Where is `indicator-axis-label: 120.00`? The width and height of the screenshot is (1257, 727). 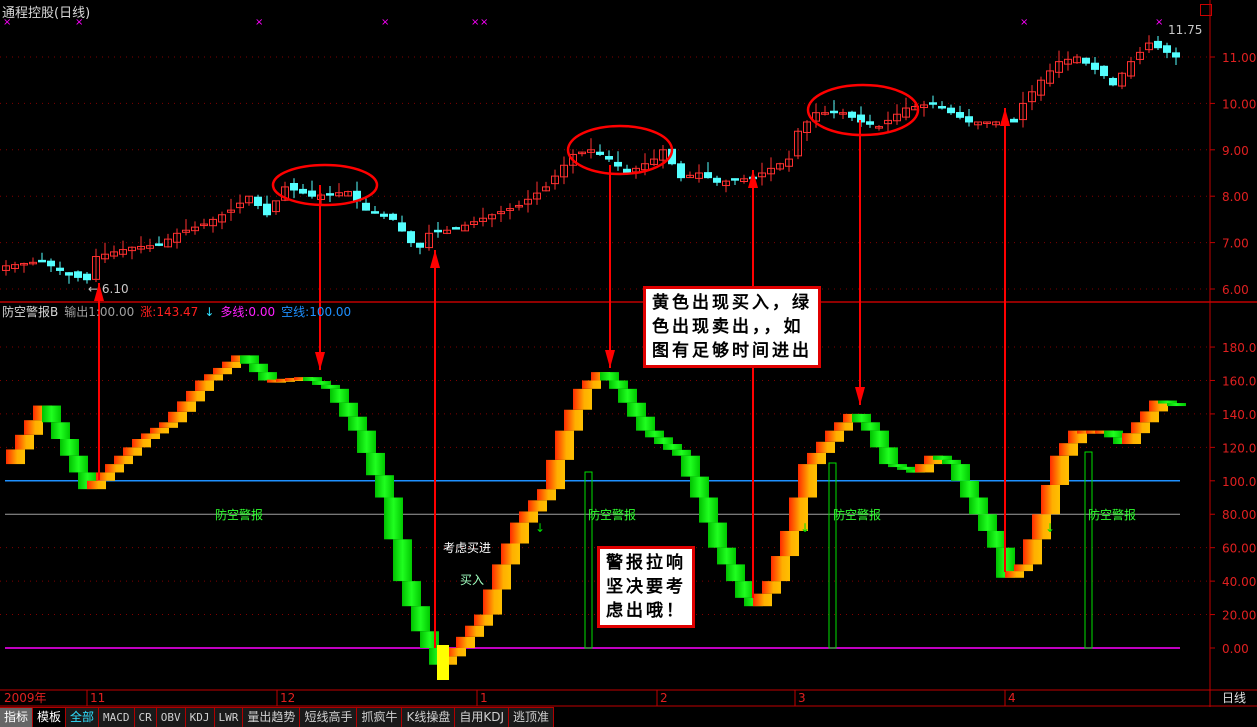 indicator-axis-label: 120.00 is located at coordinates (1239, 448).